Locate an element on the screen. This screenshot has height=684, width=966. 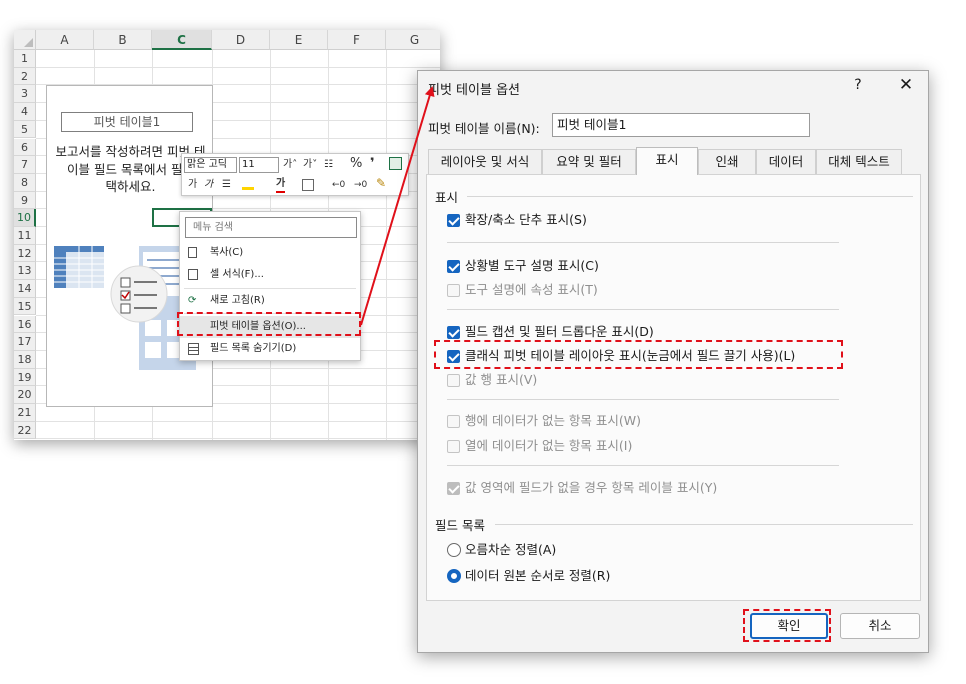
row-header-3: 3 is located at coordinates (25, 94).